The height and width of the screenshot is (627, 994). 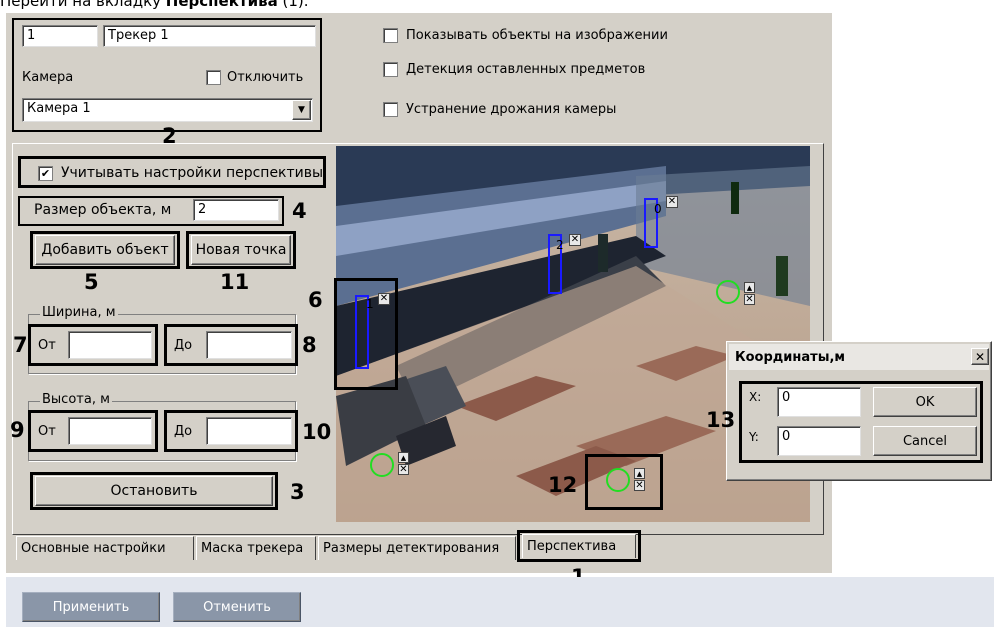 What do you see at coordinates (183, 345) in the screenshot?
I see `width-to-label: До` at bounding box center [183, 345].